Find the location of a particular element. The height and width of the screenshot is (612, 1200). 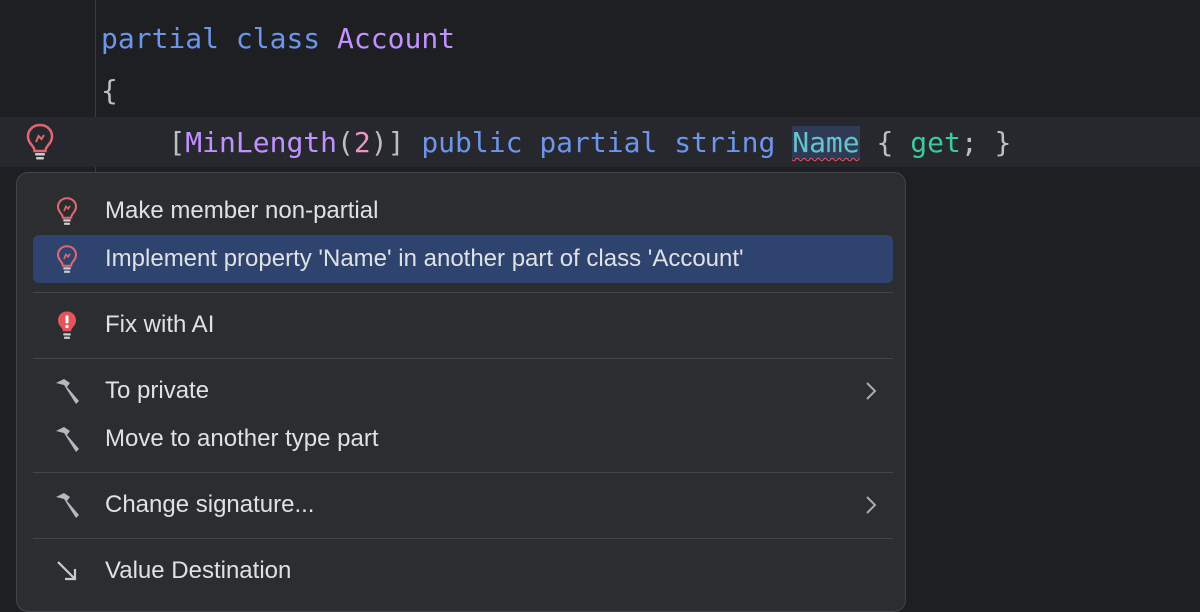

menu-item-value-destination: Value Destination is located at coordinates (463, 571).